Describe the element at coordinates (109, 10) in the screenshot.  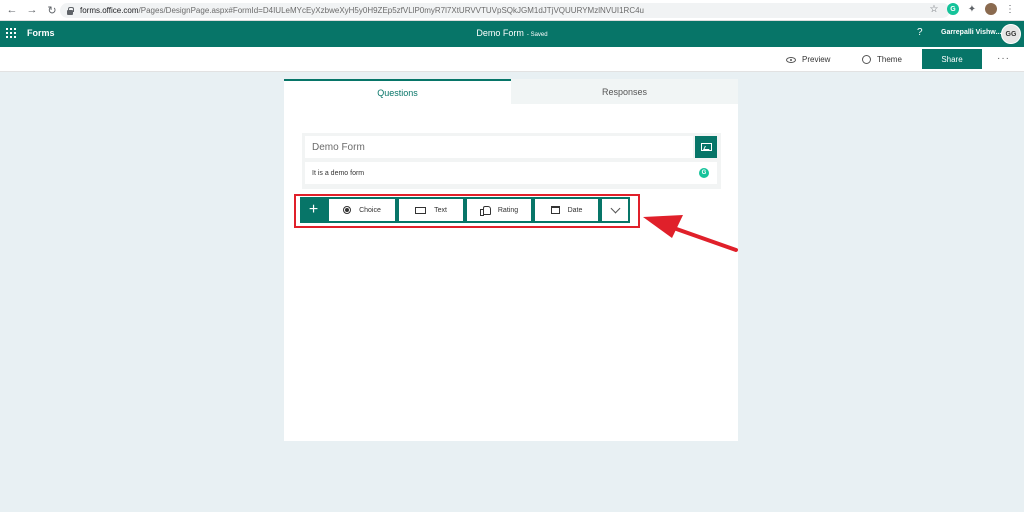
I see `url-host: forms.office.com` at that location.